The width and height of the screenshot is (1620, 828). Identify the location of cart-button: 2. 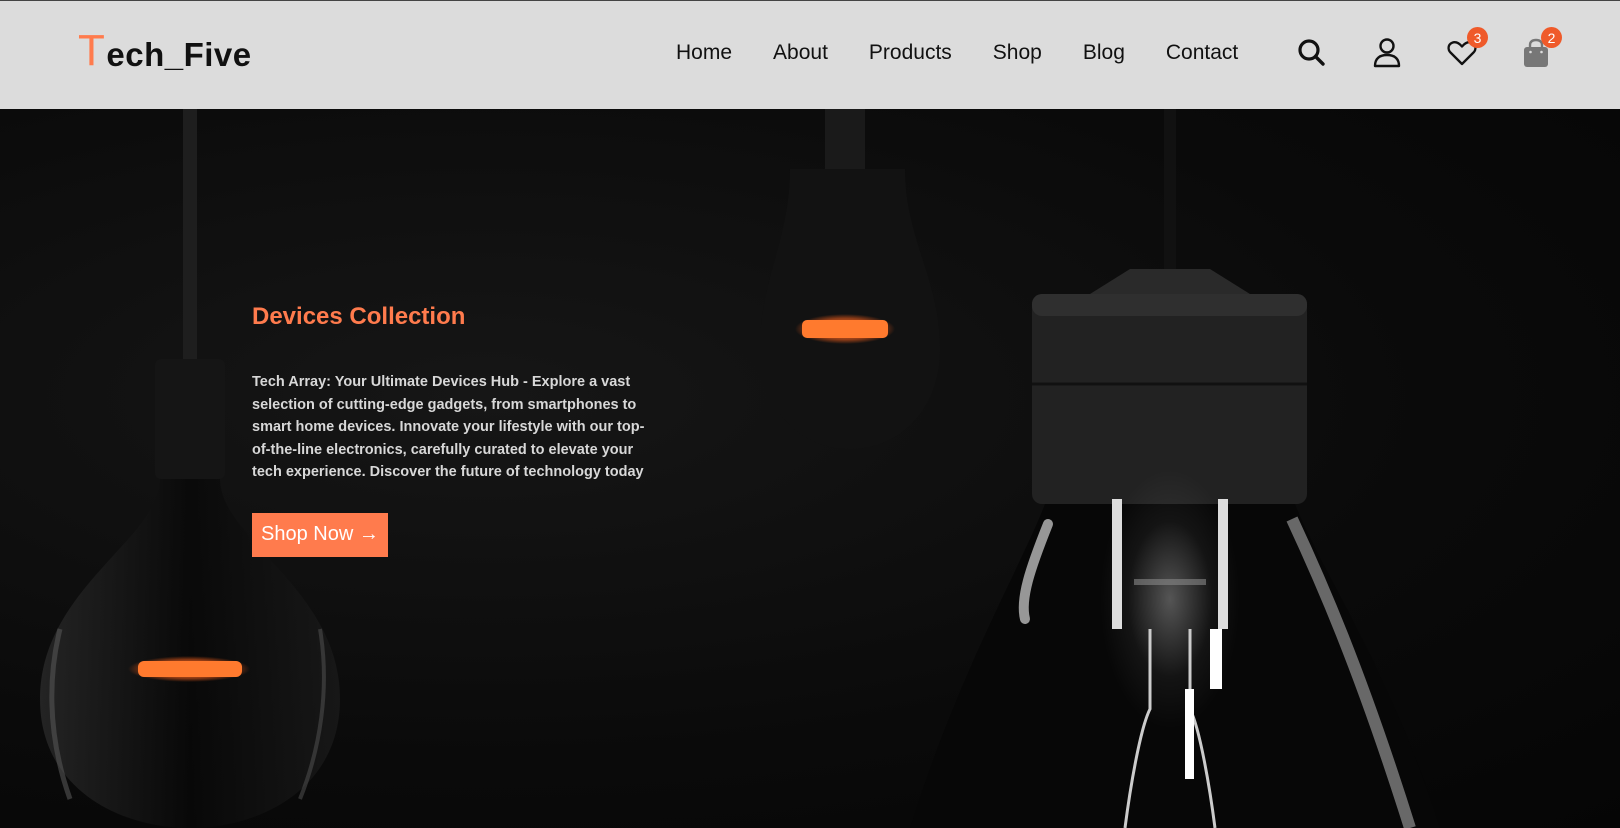
(1540, 49).